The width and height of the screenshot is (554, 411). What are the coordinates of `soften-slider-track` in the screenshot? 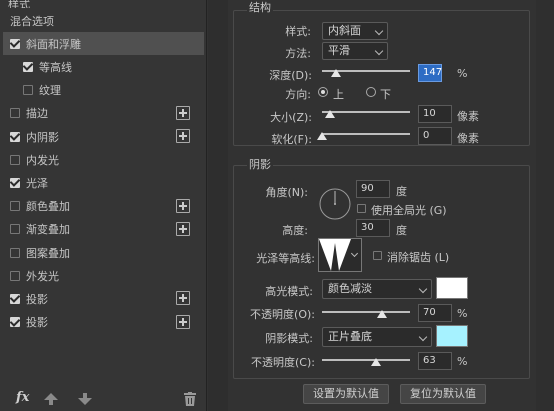 It's located at (366, 134).